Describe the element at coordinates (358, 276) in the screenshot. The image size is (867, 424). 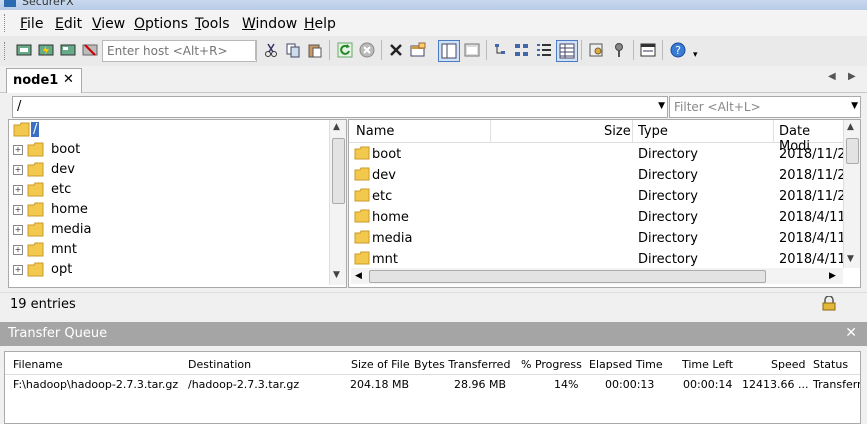
I see `scroll-left-icon: ◀` at that location.